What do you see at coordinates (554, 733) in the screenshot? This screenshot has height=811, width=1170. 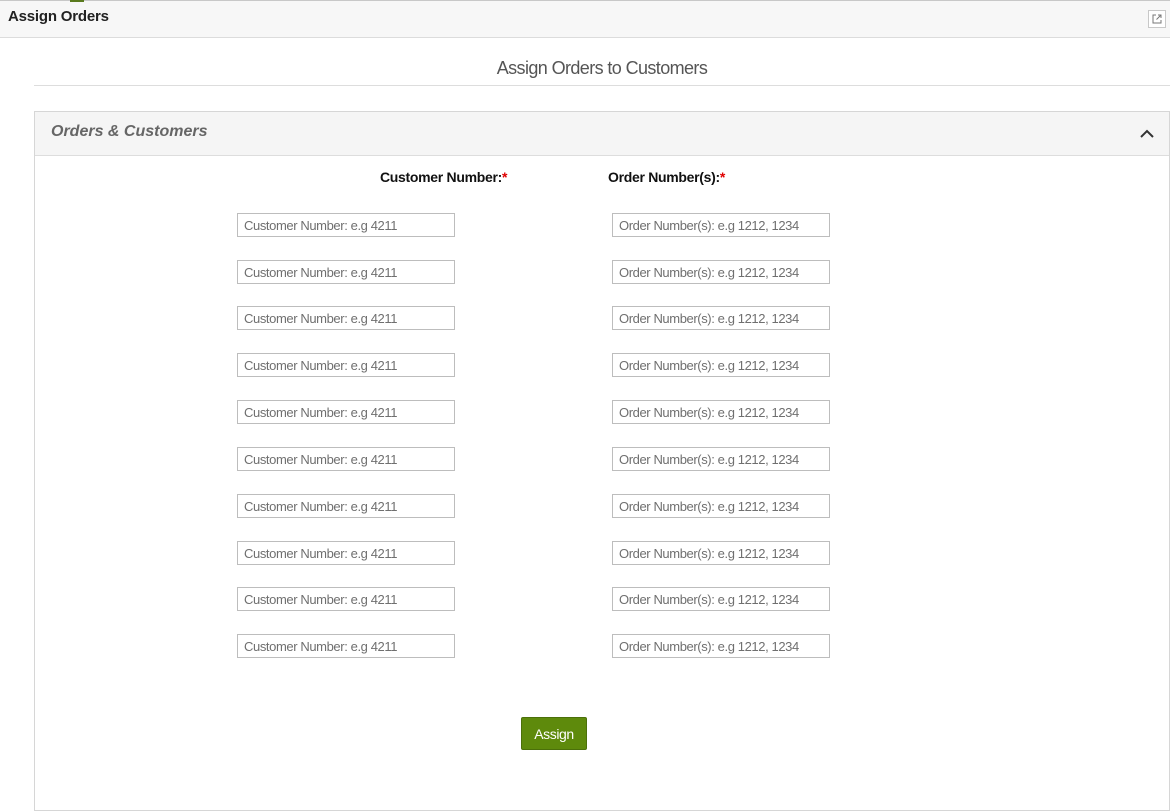 I see `assign-button: Assign` at bounding box center [554, 733].